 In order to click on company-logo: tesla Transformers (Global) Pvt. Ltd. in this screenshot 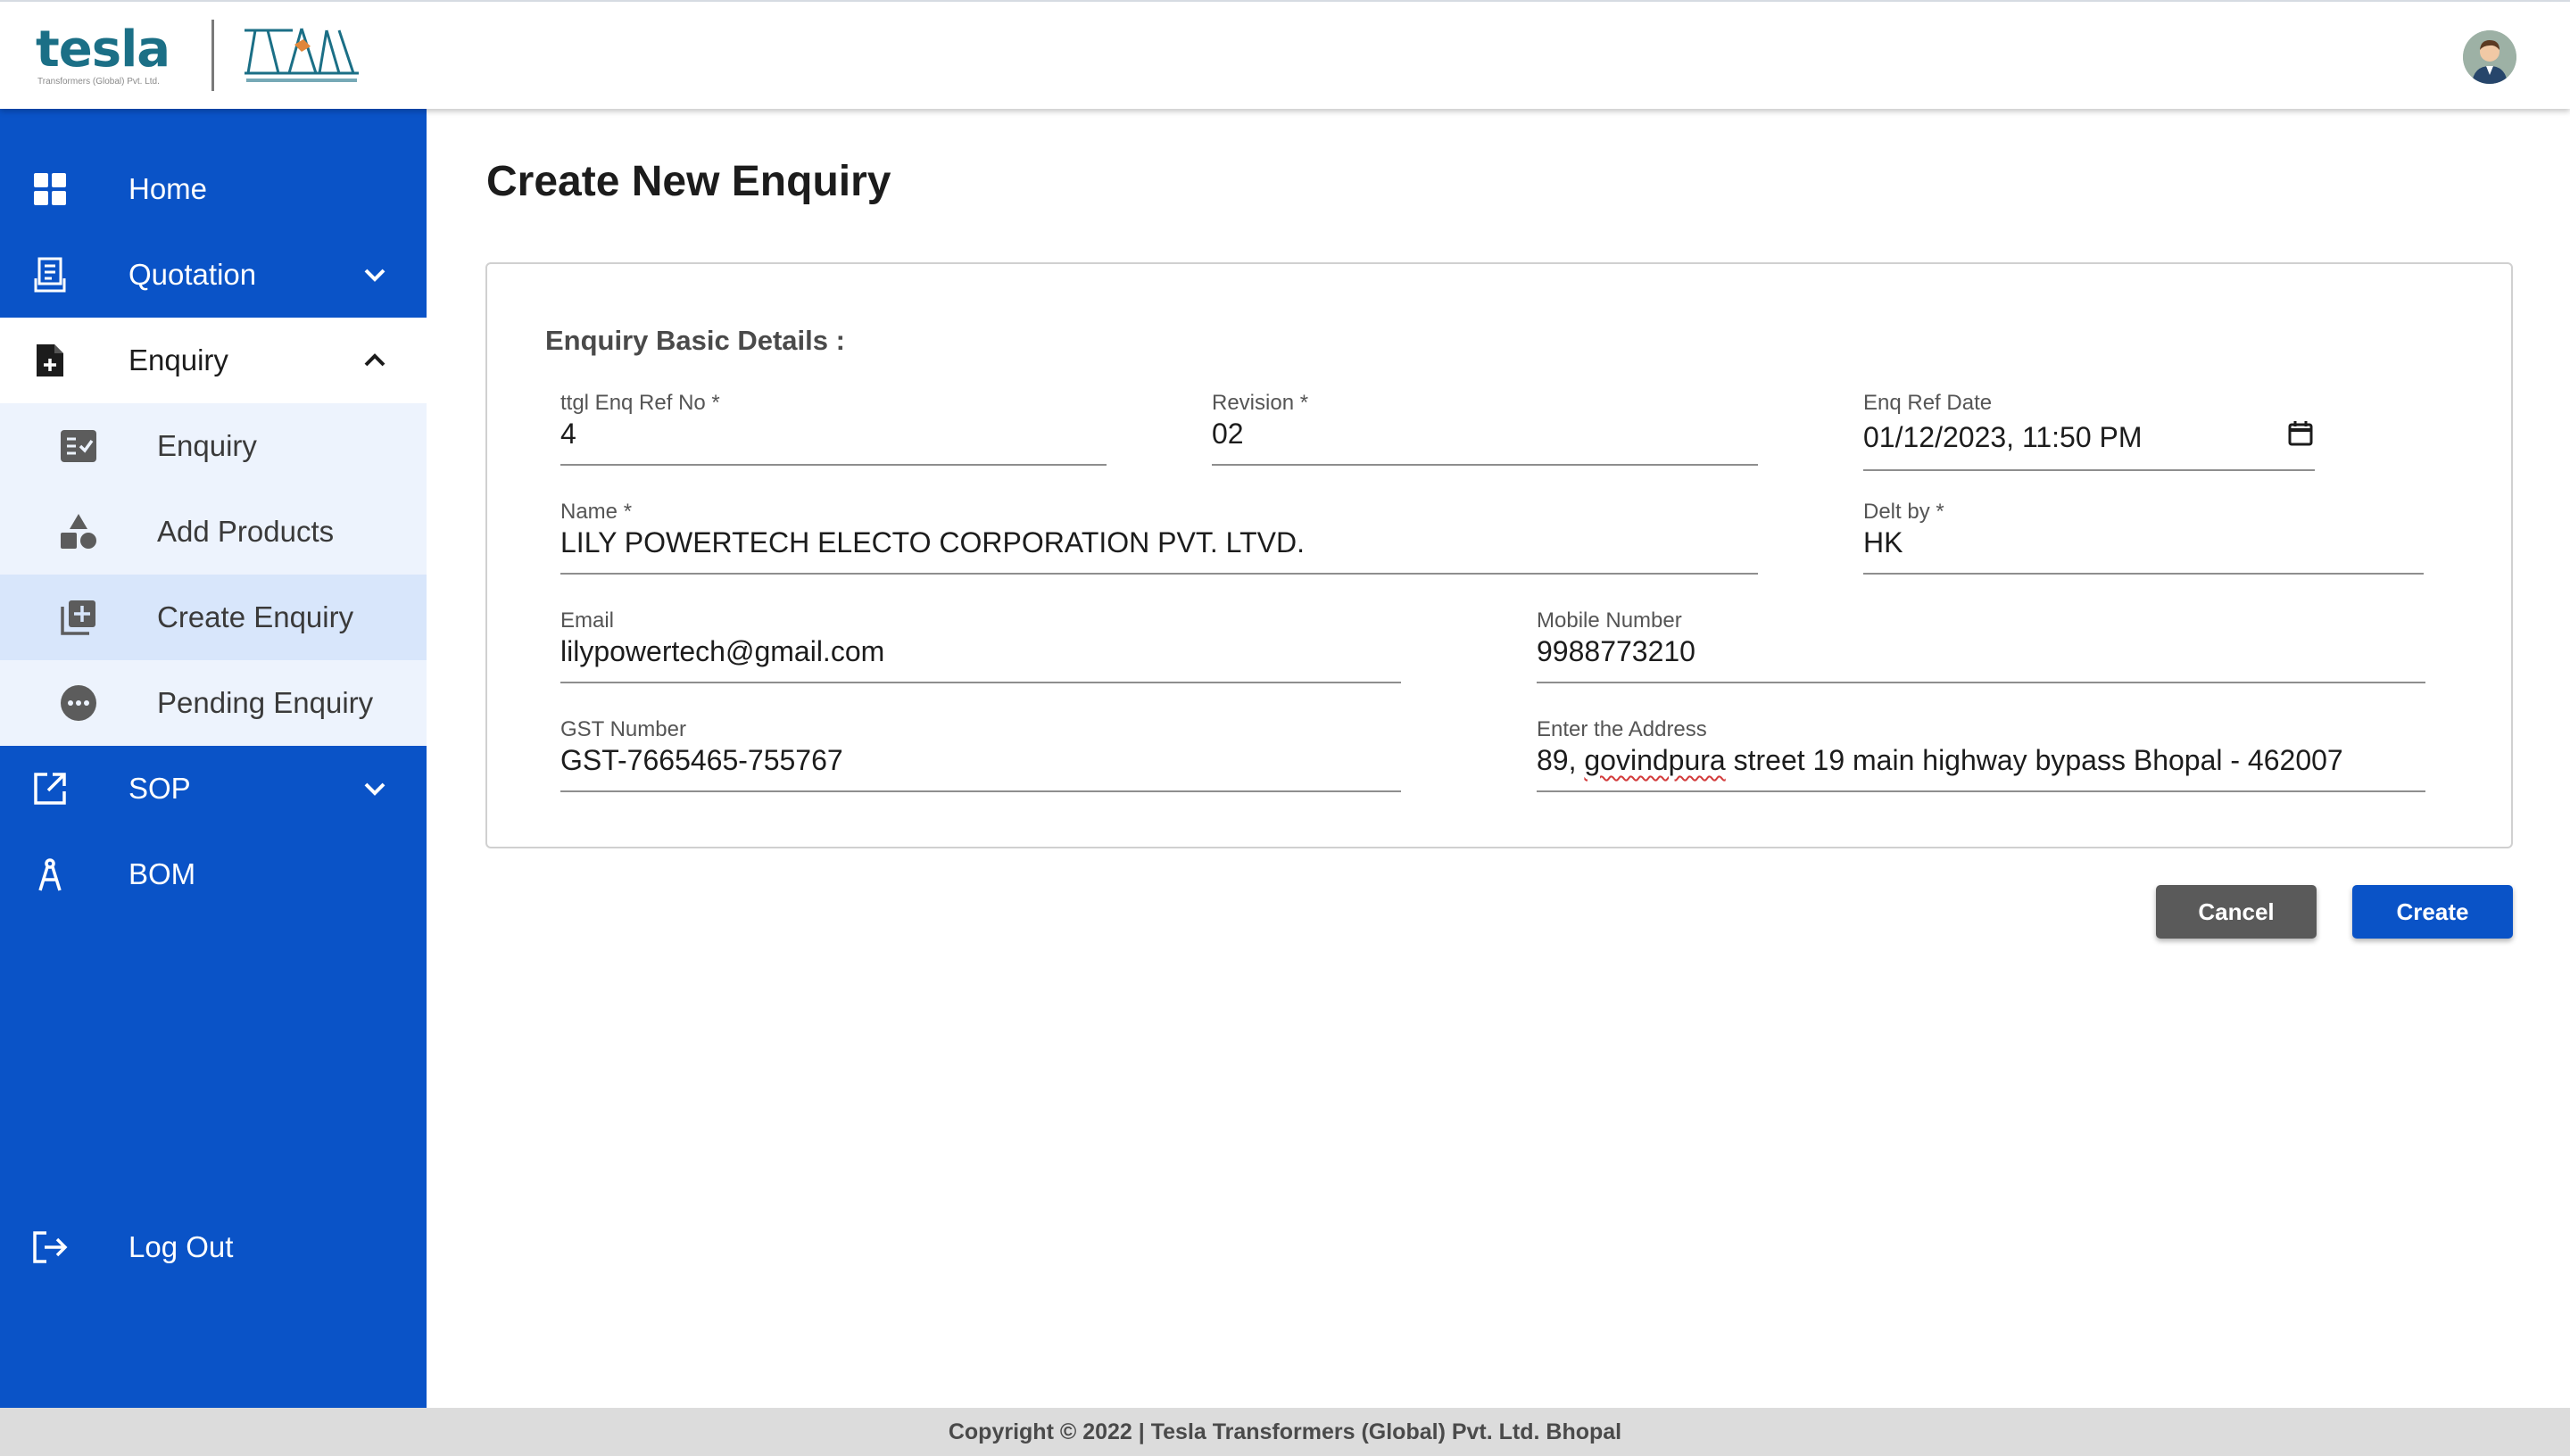, I will do `click(198, 56)`.